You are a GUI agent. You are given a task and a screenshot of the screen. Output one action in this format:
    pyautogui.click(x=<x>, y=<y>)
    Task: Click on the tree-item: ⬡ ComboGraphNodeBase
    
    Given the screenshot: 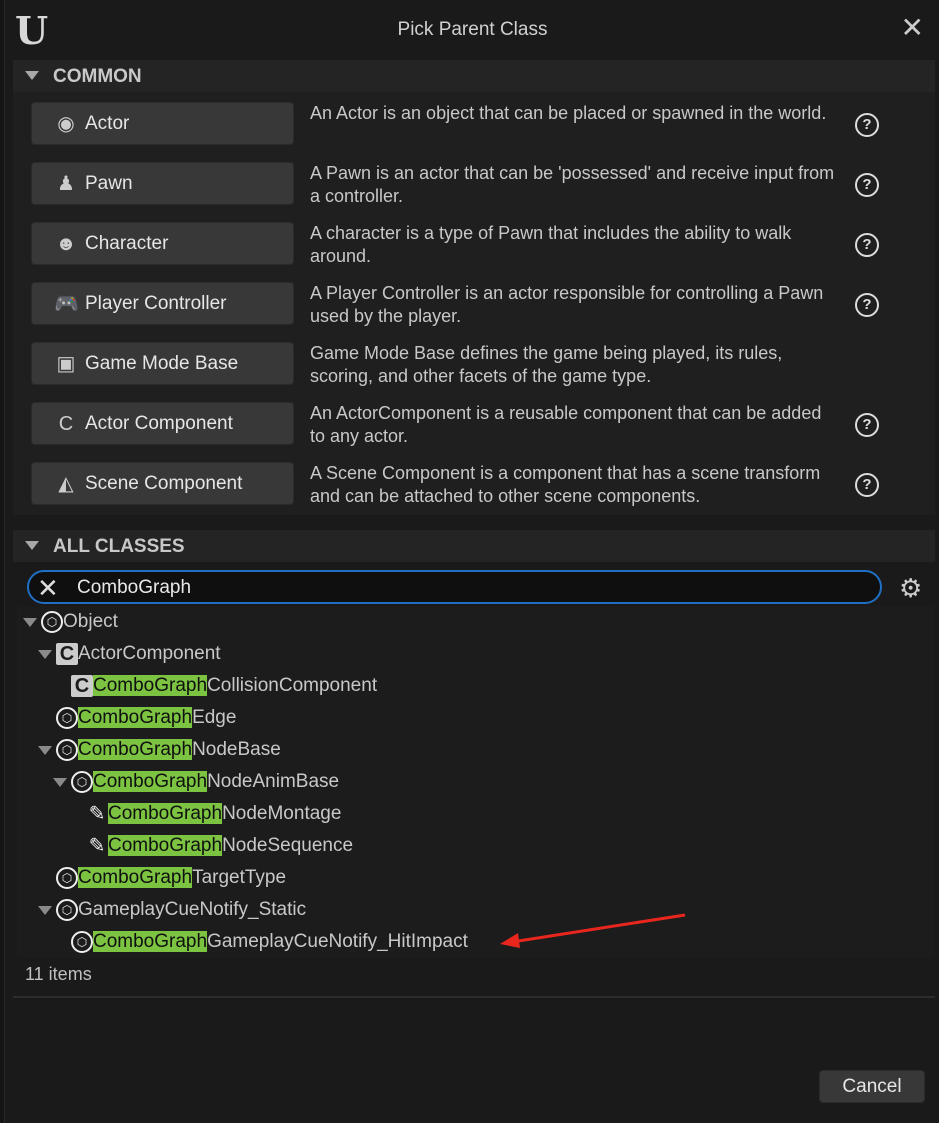 What is the action you would take?
    pyautogui.click(x=467, y=750)
    